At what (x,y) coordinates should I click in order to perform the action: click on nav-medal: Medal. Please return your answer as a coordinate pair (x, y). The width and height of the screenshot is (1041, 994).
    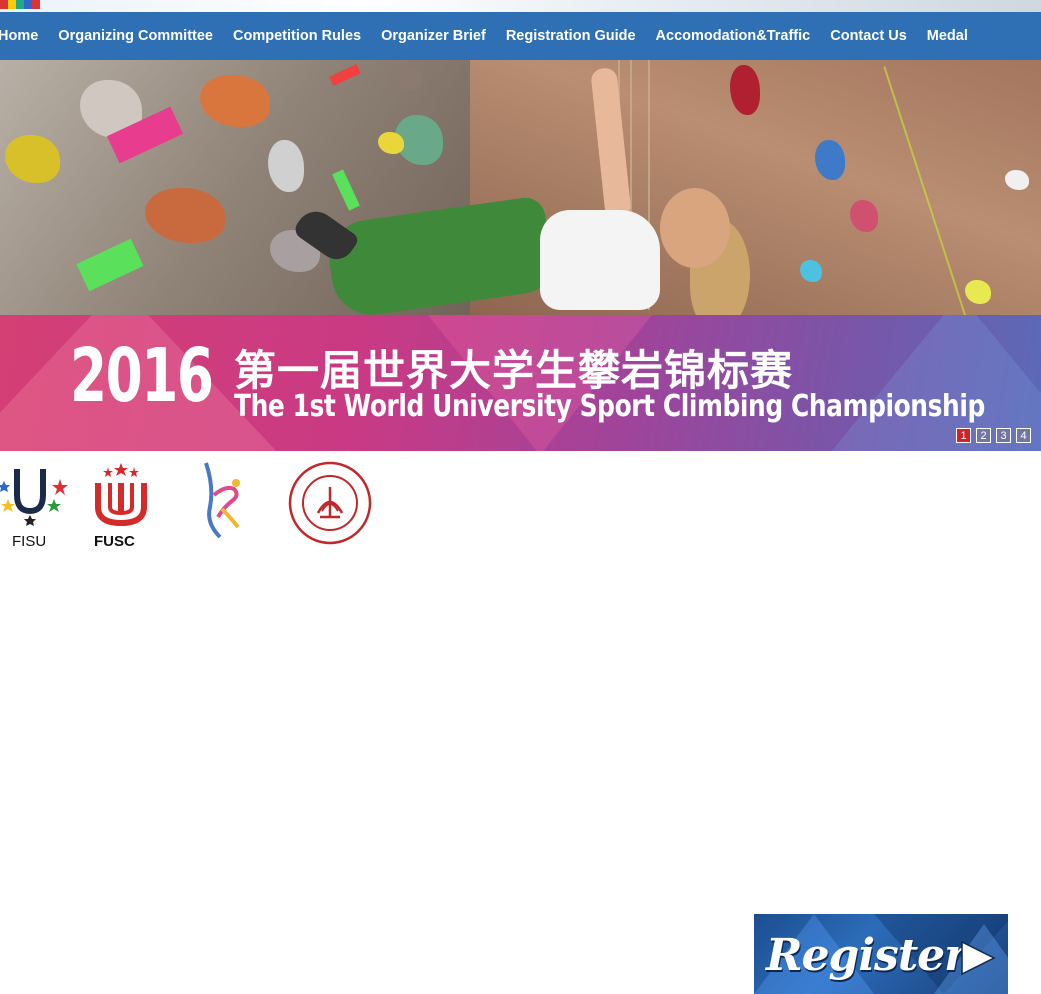
    Looking at the image, I should click on (947, 36).